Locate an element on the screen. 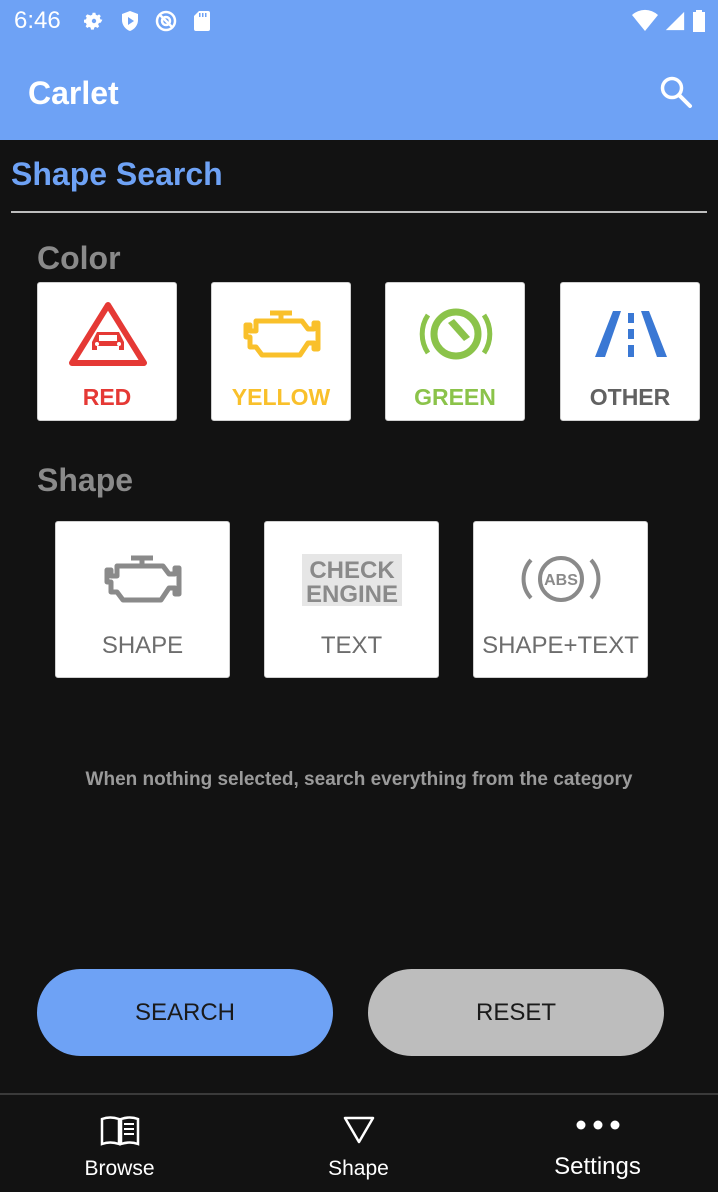 The image size is (718, 1192). sd-card-icon is located at coordinates (202, 21).